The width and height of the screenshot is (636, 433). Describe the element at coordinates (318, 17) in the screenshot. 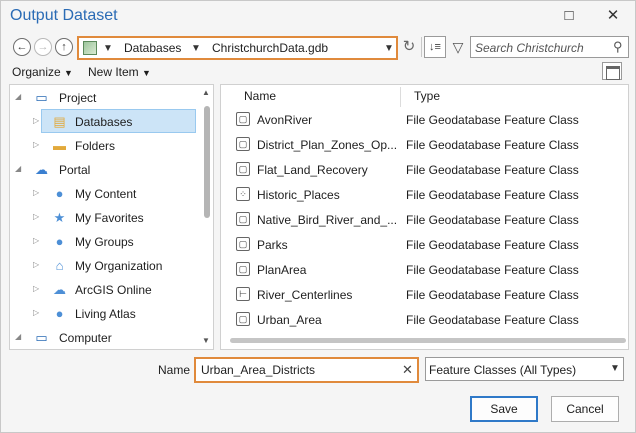

I see `title-bar: Output Dataset □ ✕` at that location.